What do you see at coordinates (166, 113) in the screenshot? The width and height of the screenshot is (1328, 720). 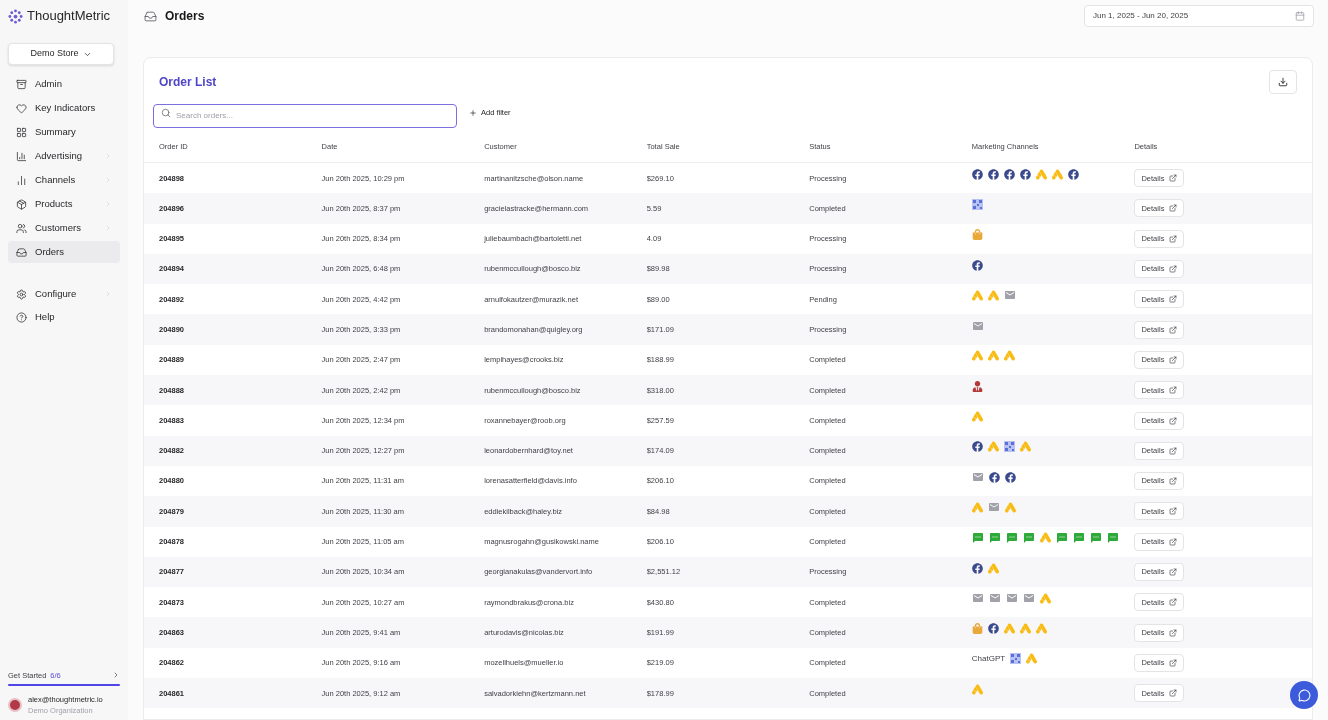 I see `search-icon` at bounding box center [166, 113].